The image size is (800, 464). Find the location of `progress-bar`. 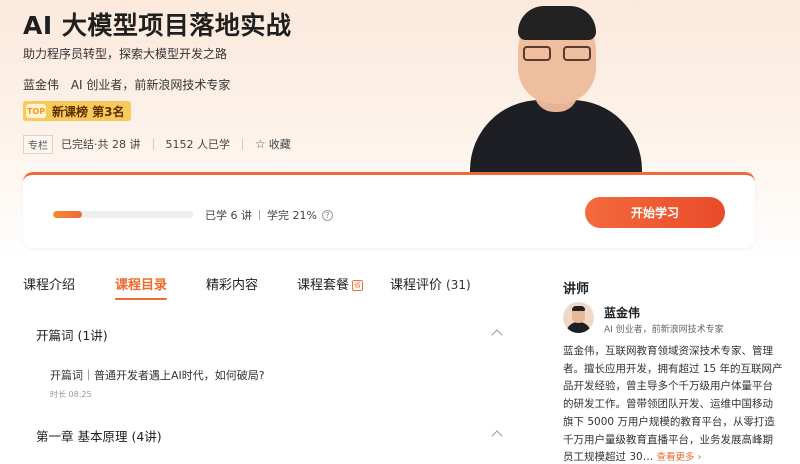

progress-bar is located at coordinates (123, 214).